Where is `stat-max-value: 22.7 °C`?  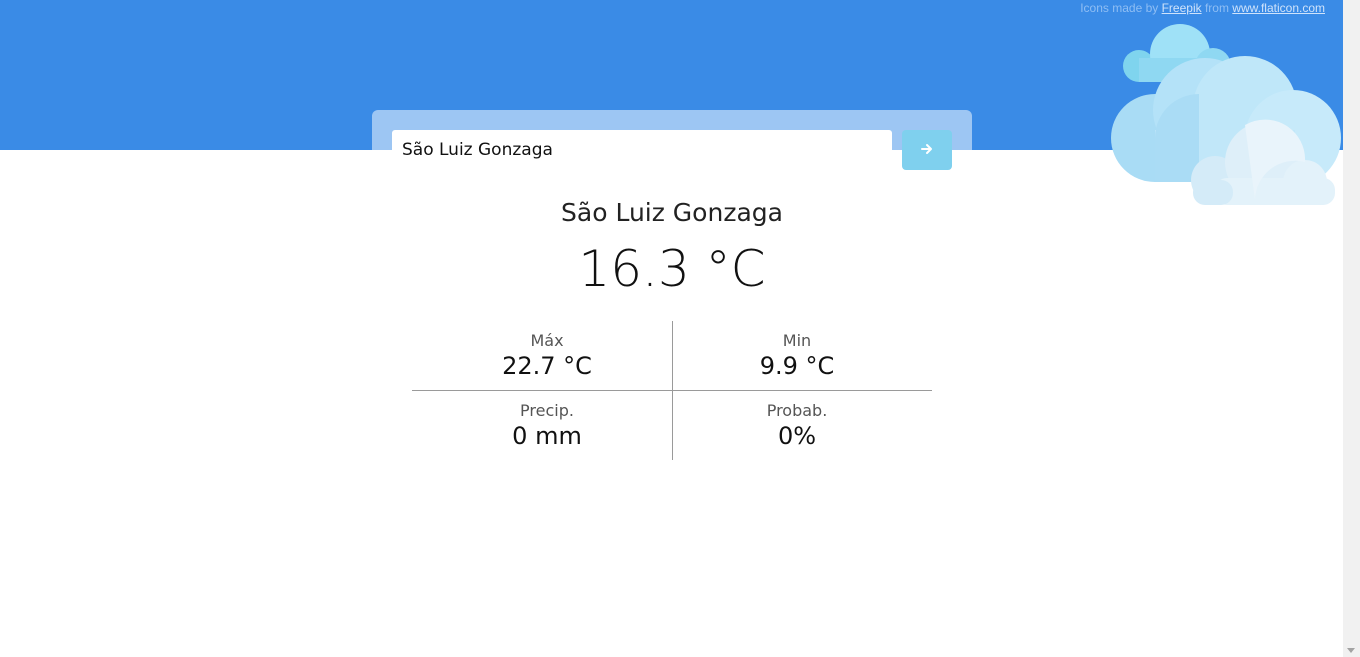
stat-max-value: 22.7 °C is located at coordinates (547, 366).